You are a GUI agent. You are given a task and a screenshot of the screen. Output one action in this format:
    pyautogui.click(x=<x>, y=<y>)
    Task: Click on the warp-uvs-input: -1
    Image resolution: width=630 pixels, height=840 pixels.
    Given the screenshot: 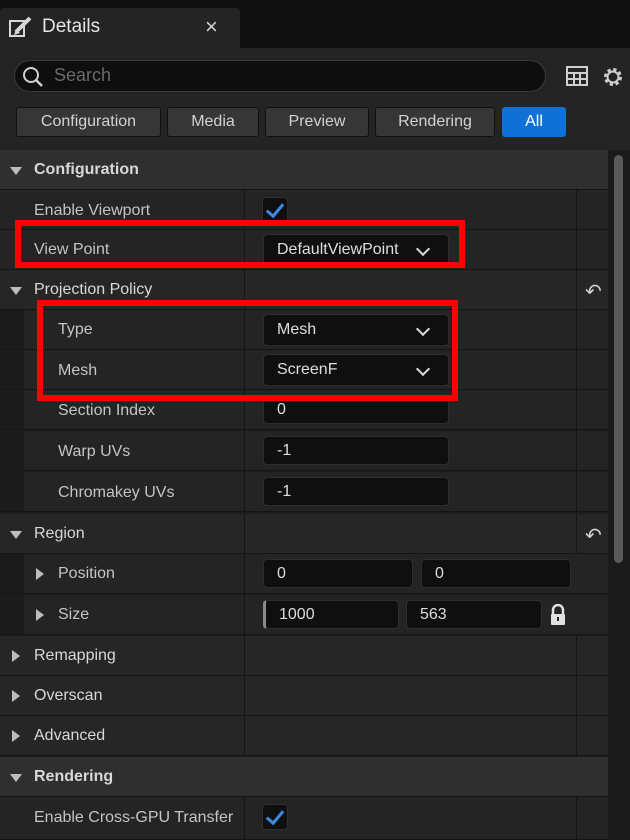 What is the action you would take?
    pyautogui.click(x=356, y=450)
    